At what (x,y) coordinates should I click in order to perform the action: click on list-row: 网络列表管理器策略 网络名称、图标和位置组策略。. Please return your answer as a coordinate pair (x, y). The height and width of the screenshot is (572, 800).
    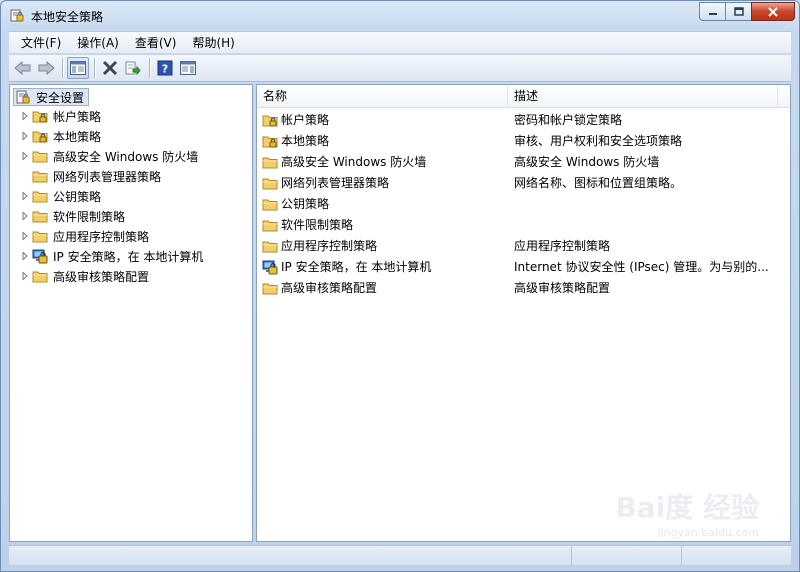
    Looking at the image, I should click on (523, 182).